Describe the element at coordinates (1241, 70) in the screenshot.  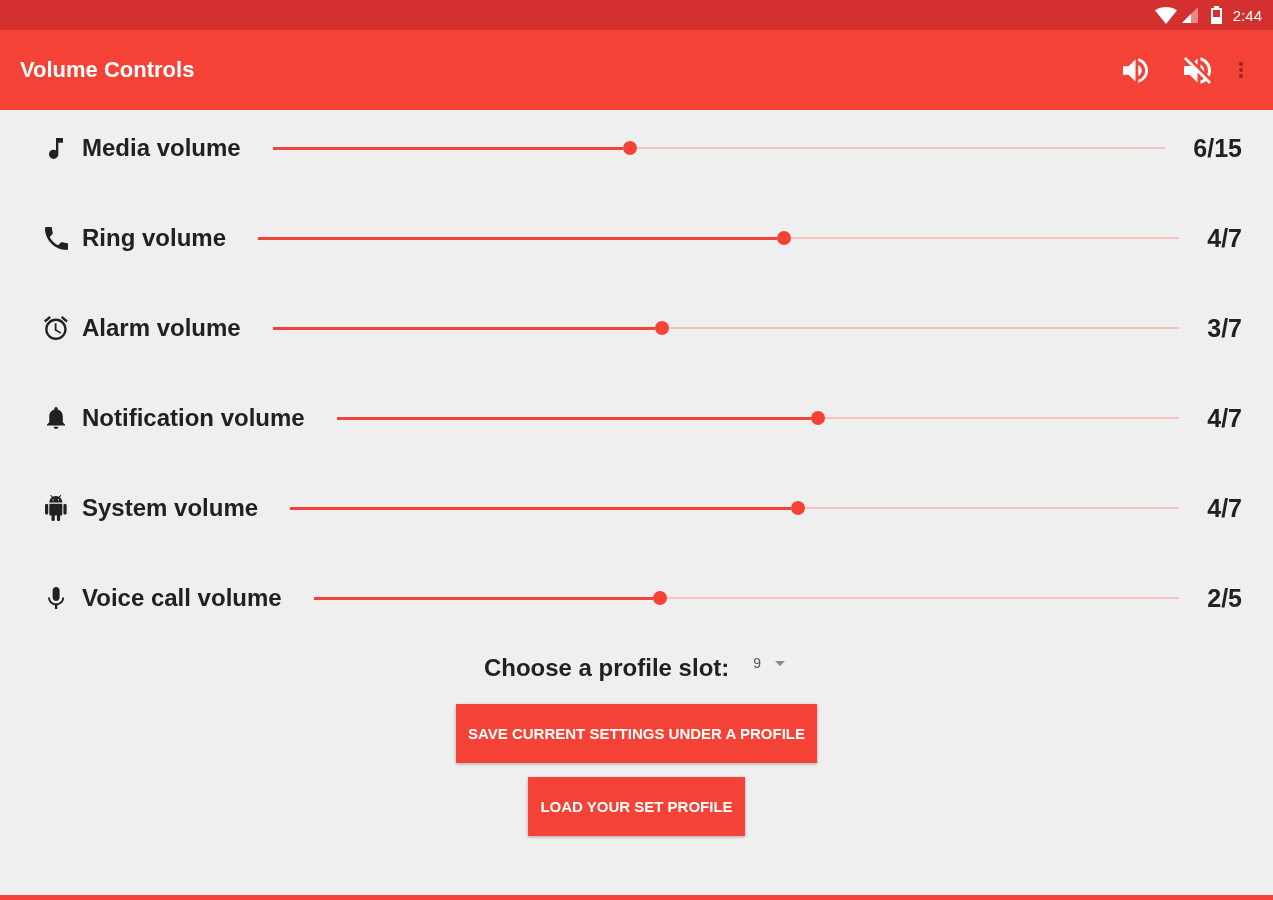
I see `more-menu-icon` at that location.